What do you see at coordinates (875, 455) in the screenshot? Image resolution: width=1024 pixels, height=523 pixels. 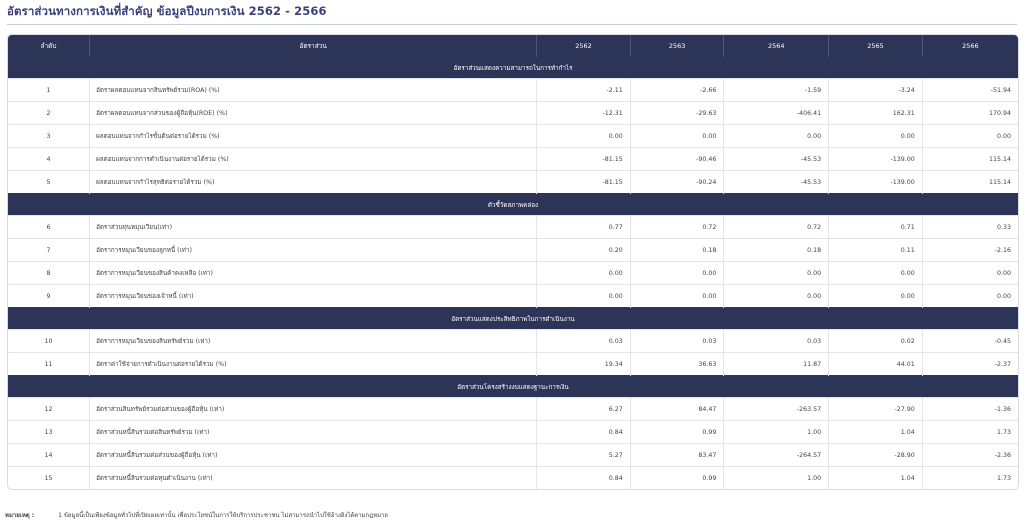 I see `value-cell-2565: -28.90` at bounding box center [875, 455].